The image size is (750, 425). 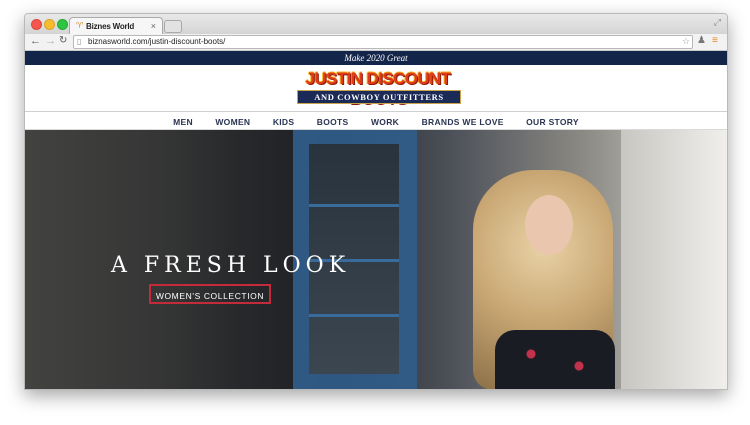 I want to click on fullscreen-icon: ⤢, so click(x=717, y=22).